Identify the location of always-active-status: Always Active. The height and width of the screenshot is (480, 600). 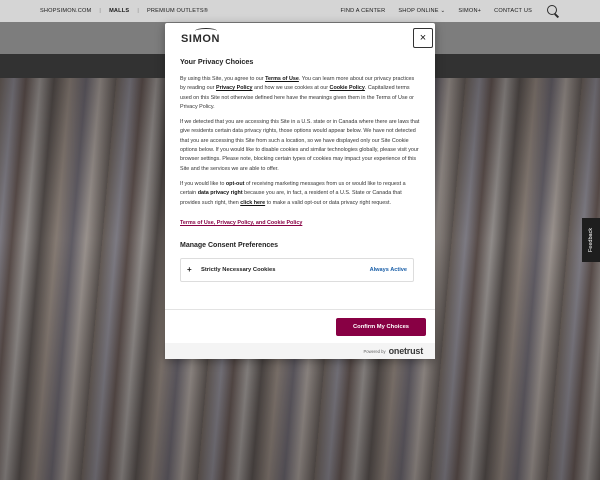
(388, 269).